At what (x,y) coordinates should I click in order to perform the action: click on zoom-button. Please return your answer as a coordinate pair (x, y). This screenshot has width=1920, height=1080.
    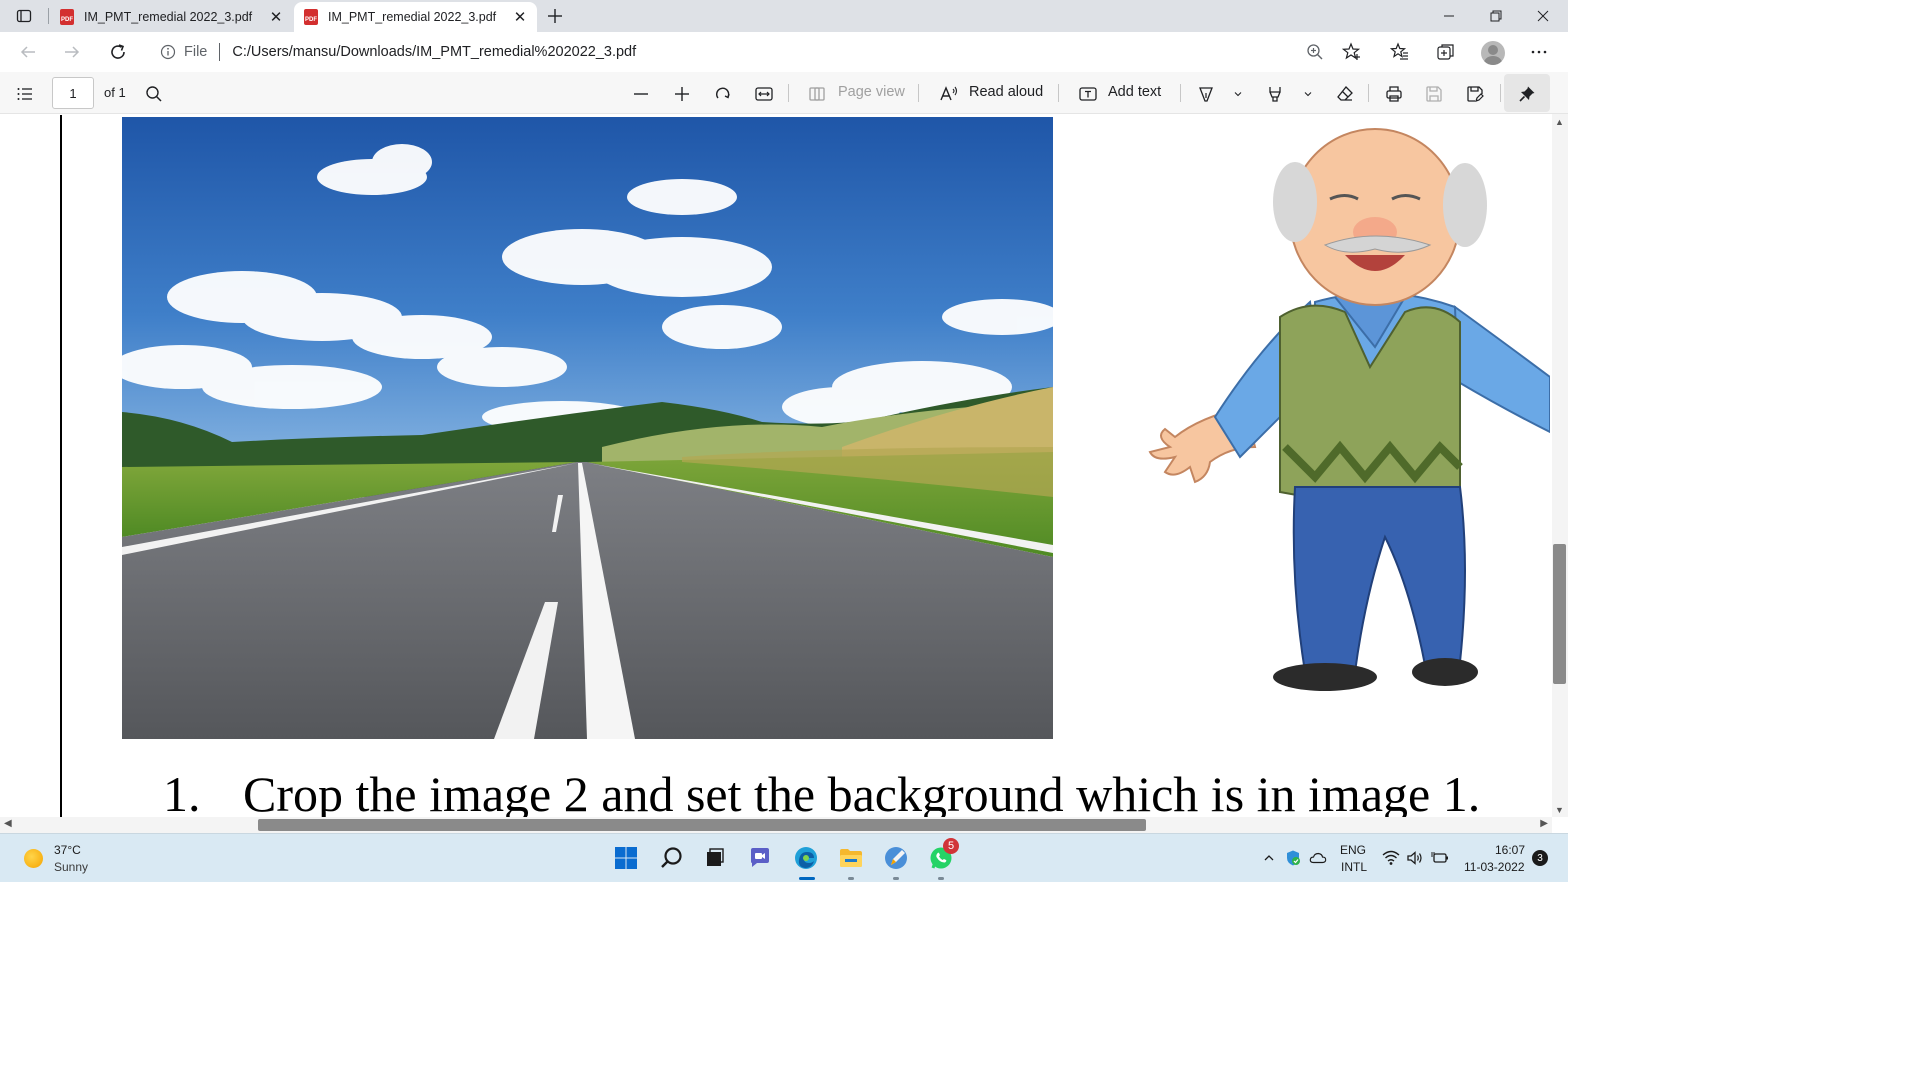
    Looking at the image, I should click on (1315, 52).